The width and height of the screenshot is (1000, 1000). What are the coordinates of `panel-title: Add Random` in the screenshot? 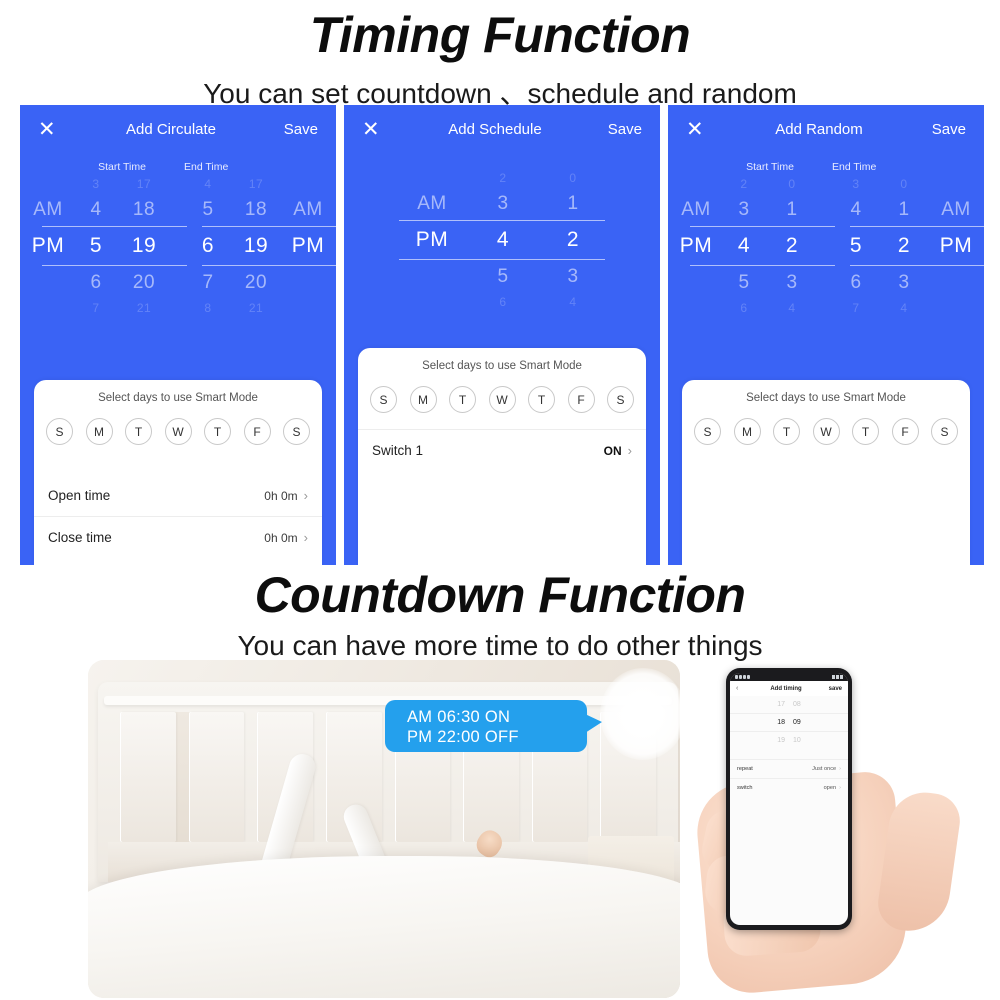 It's located at (819, 129).